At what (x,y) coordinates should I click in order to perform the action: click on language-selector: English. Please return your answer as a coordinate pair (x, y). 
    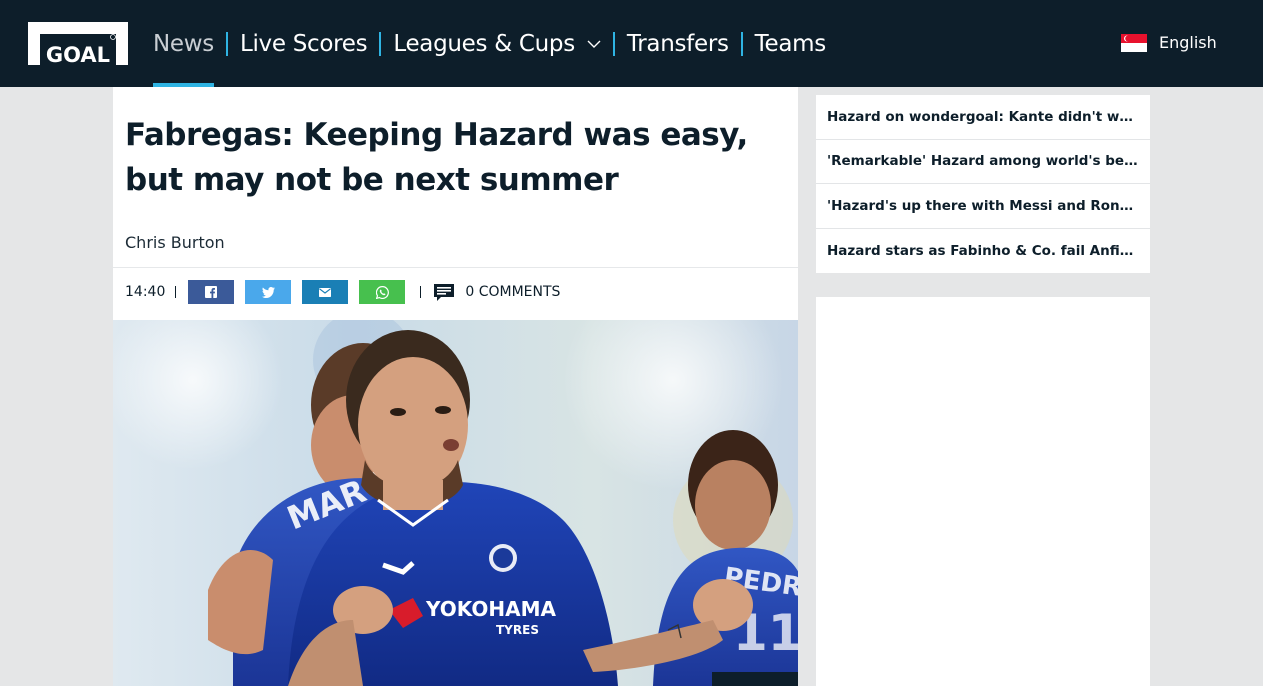
    Looking at the image, I should click on (1169, 42).